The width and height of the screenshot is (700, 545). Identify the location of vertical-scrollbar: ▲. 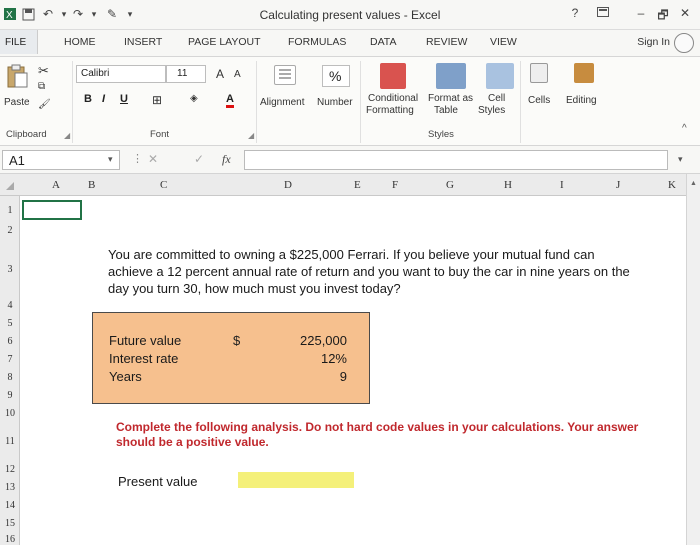
(693, 359).